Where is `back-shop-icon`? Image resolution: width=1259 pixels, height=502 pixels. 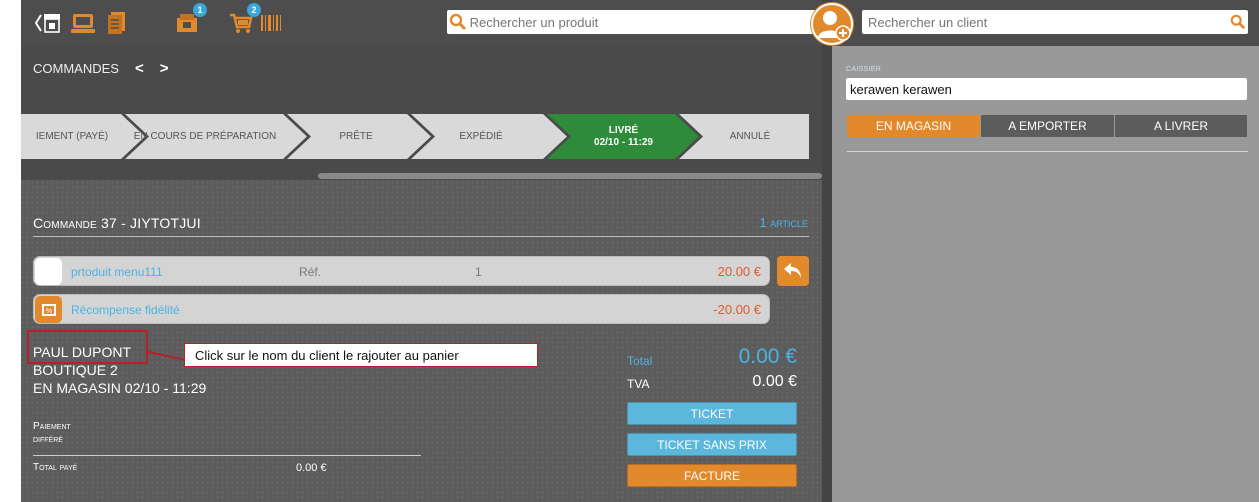 back-shop-icon is located at coordinates (49, 23).